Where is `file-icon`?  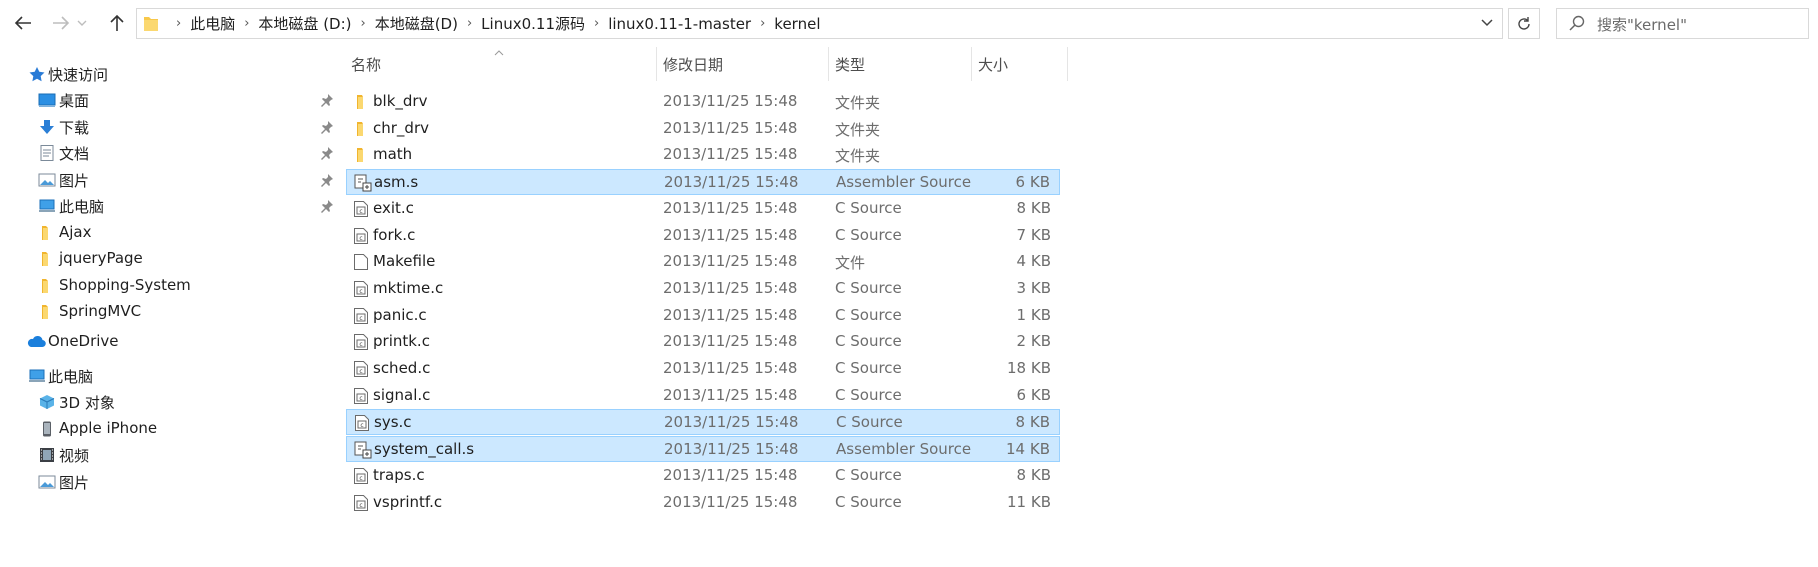
file-icon is located at coordinates (361, 262).